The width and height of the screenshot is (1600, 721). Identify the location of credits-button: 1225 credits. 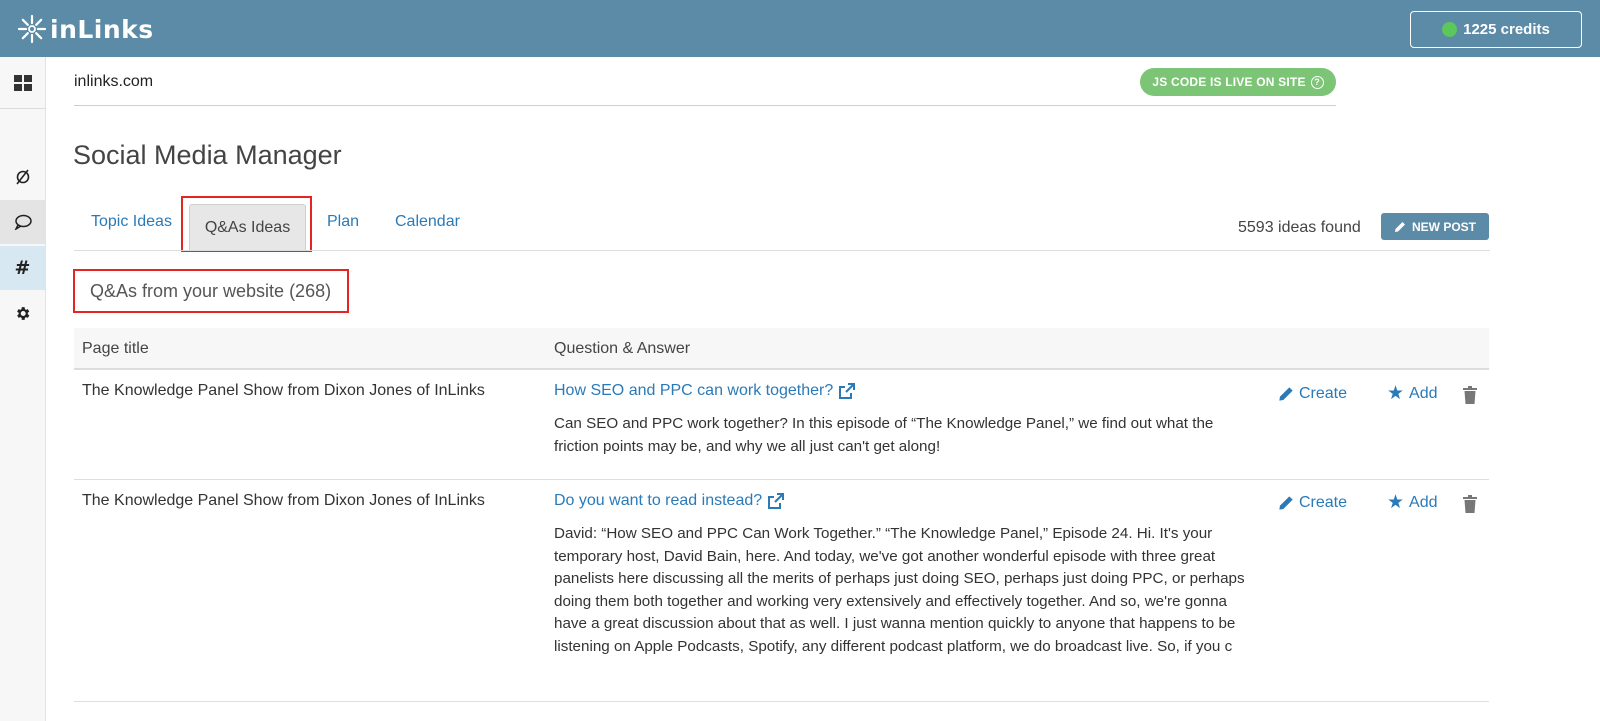
(1496, 29).